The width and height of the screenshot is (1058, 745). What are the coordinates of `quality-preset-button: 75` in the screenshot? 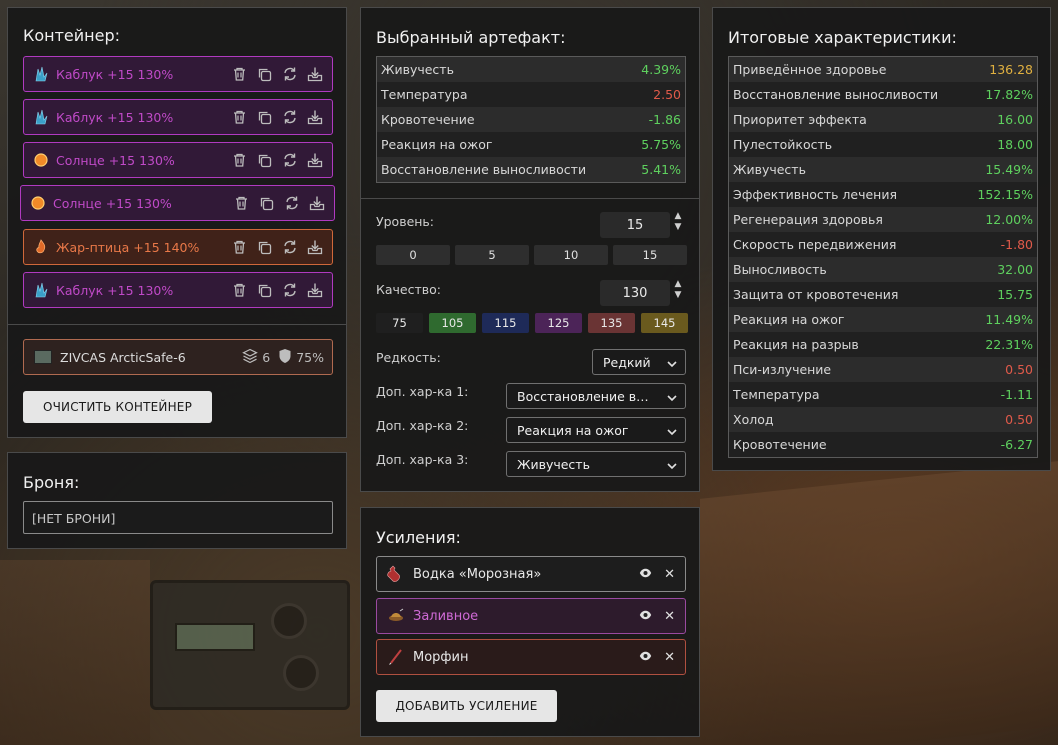 It's located at (399, 323).